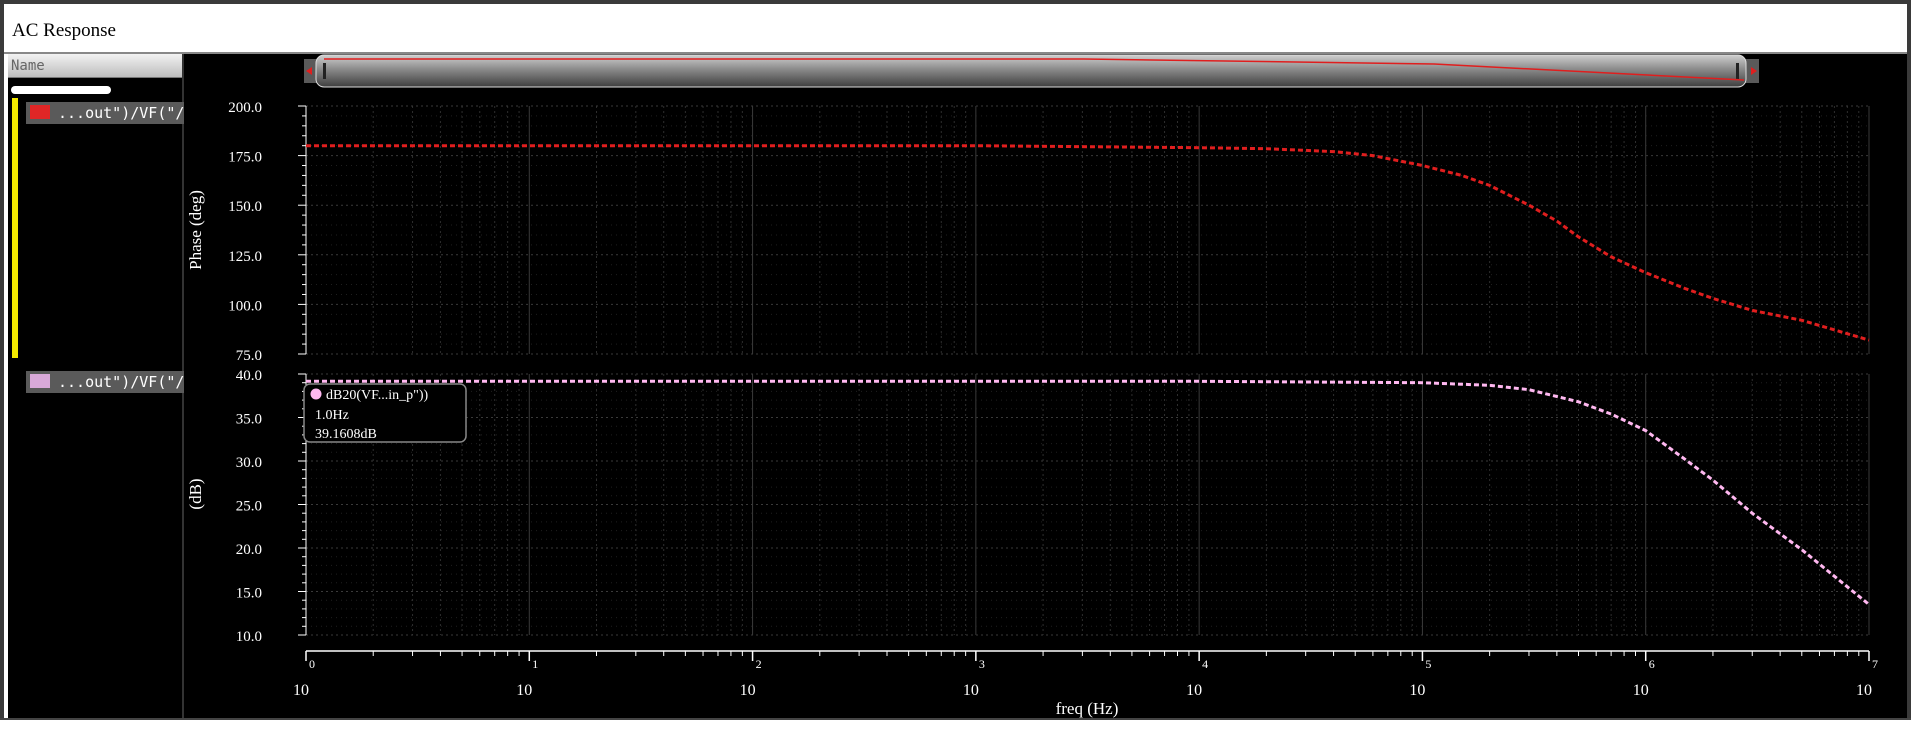  Describe the element at coordinates (245, 158) in the screenshot. I see `phase-ytick-label: 175.0` at that location.